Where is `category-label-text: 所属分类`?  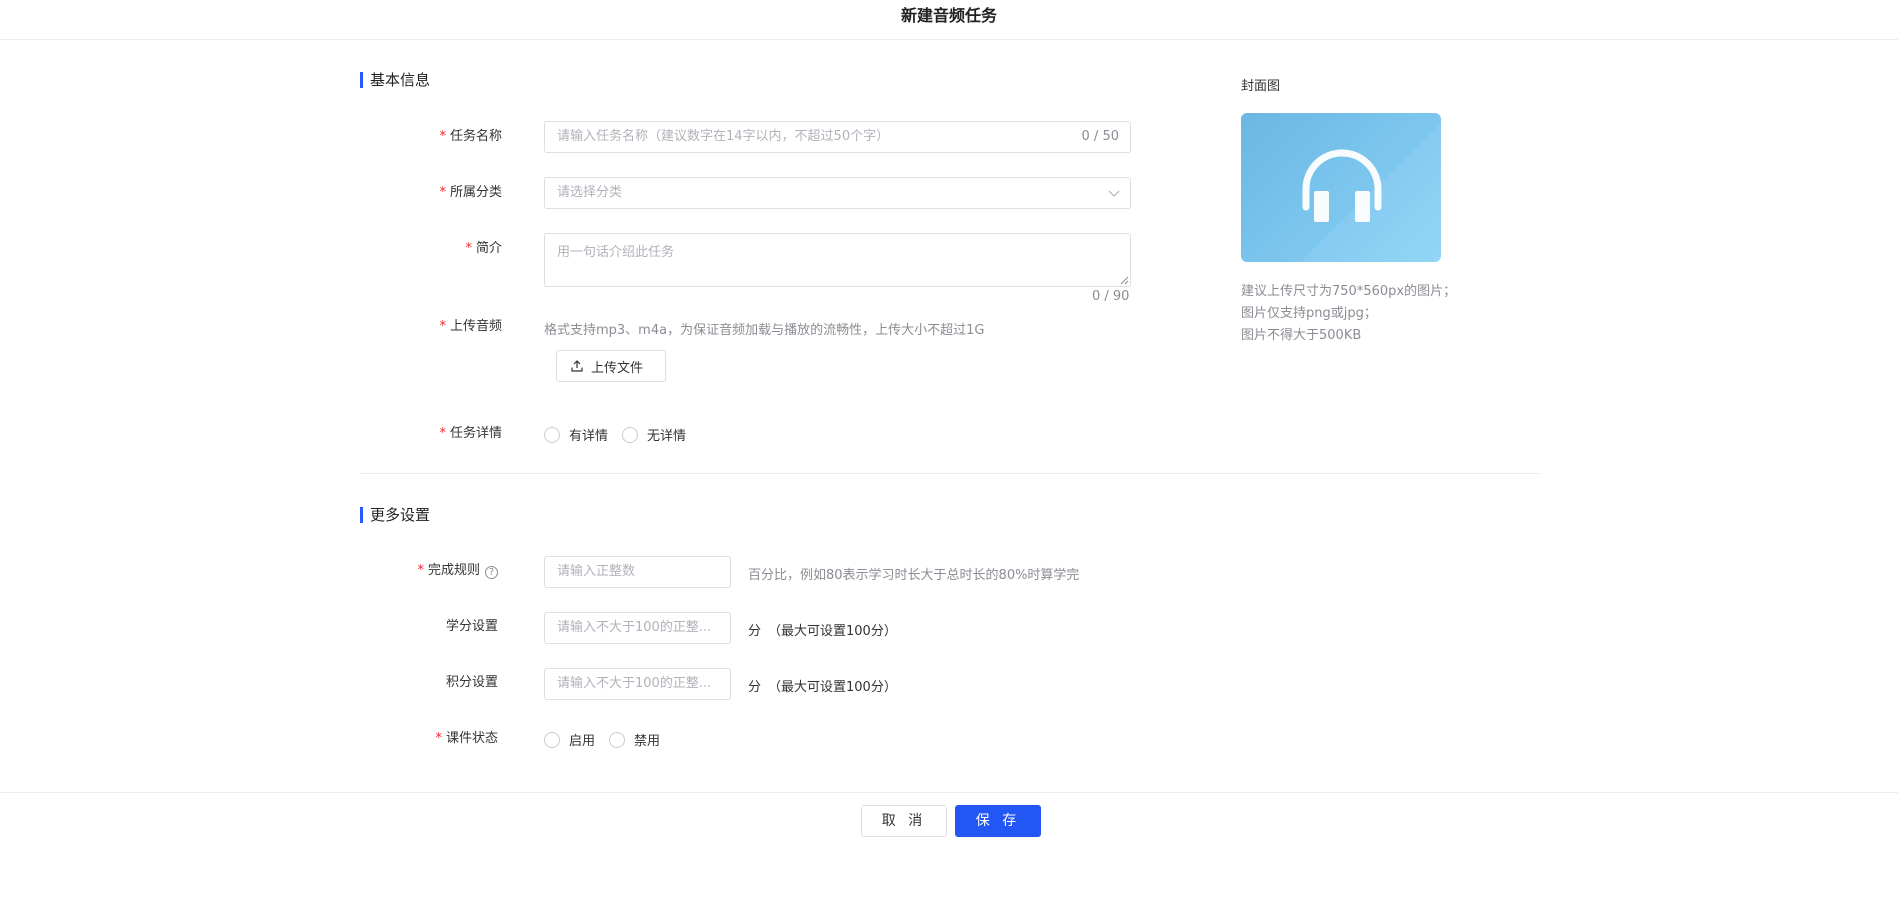
category-label-text: 所属分类 is located at coordinates (475, 192).